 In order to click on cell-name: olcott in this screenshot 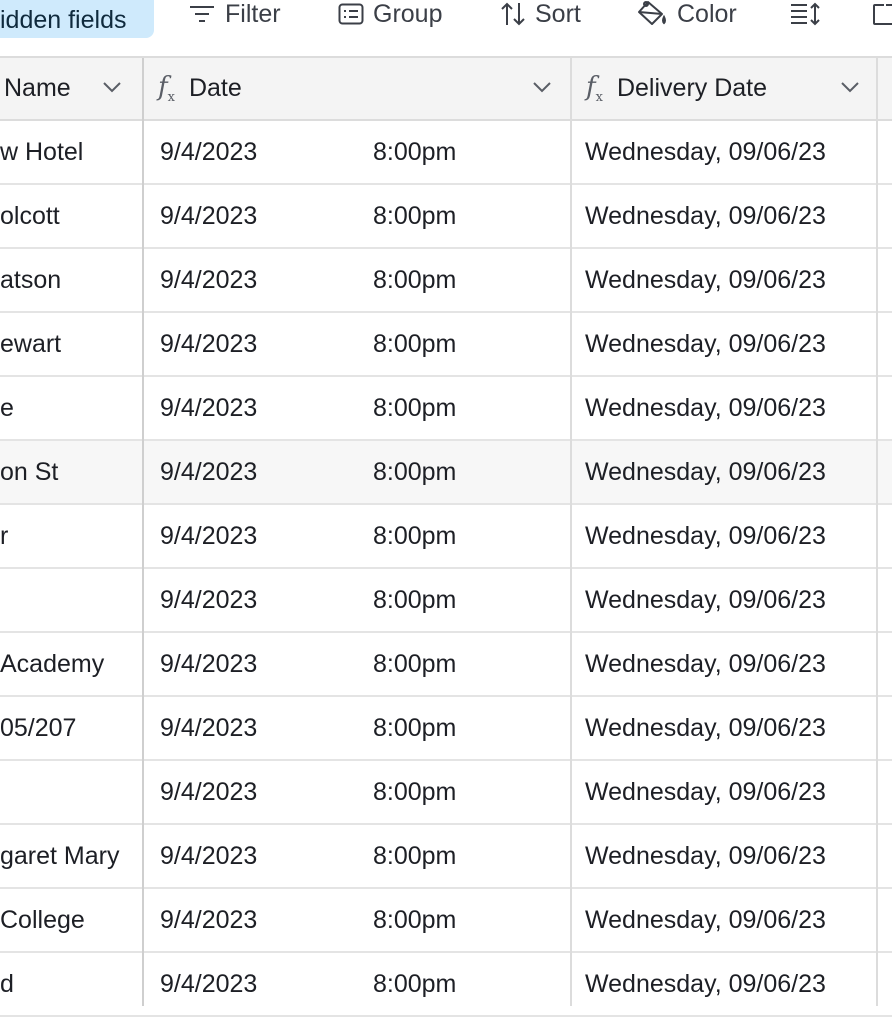, I will do `click(71, 216)`.